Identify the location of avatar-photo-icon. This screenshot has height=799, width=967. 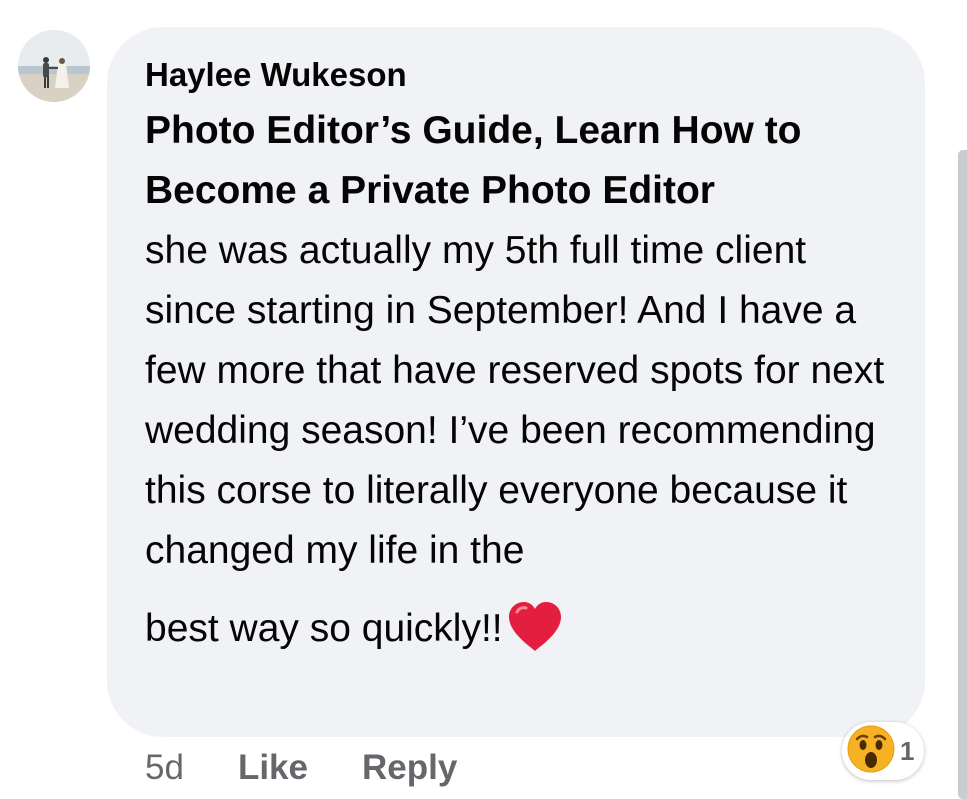
(54, 66).